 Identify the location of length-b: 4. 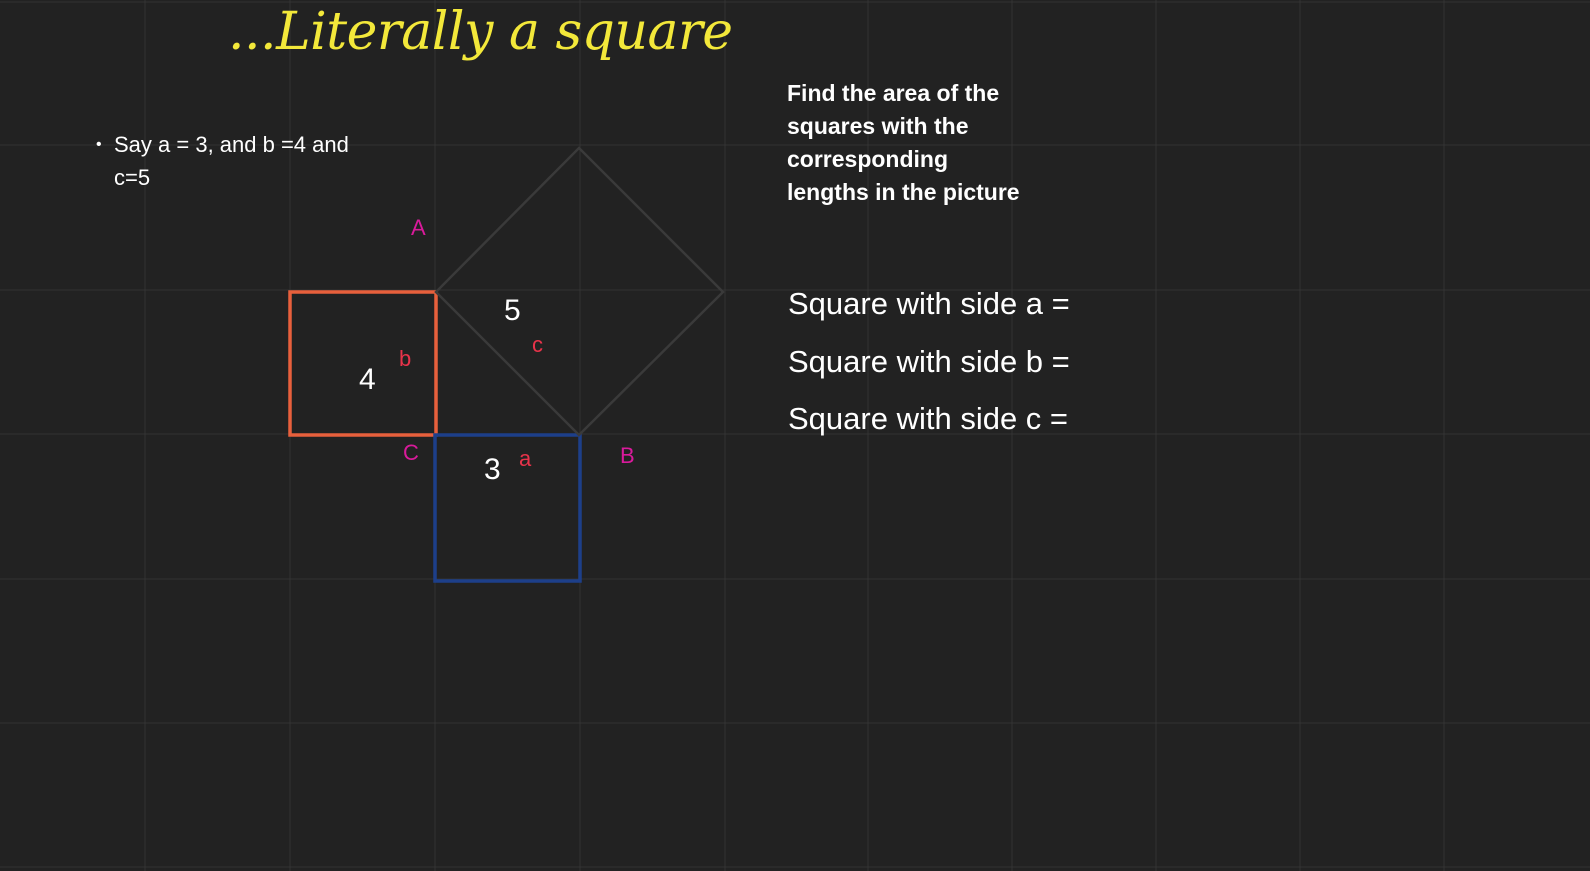
(367, 379).